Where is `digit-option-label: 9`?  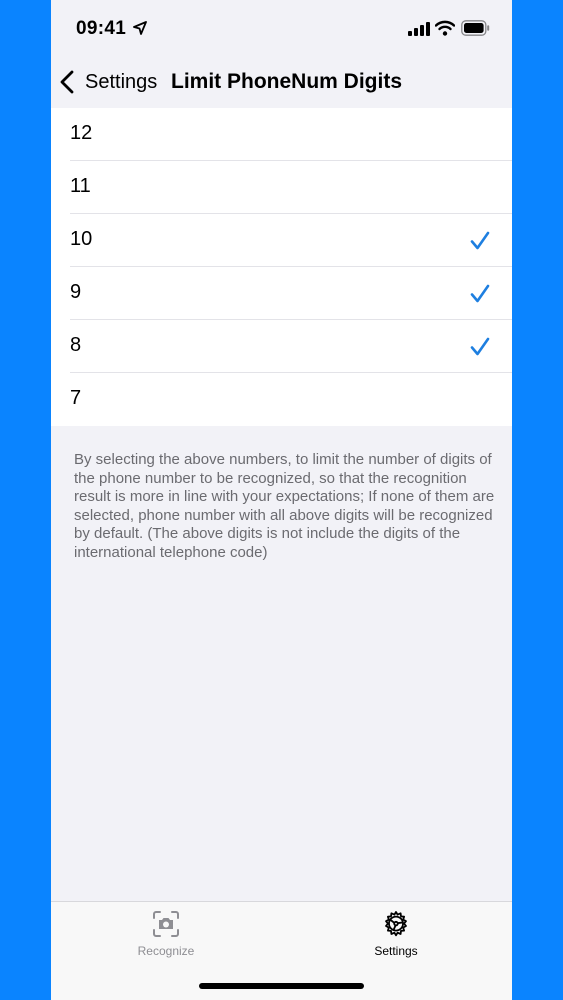
digit-option-label: 9 is located at coordinates (76, 292).